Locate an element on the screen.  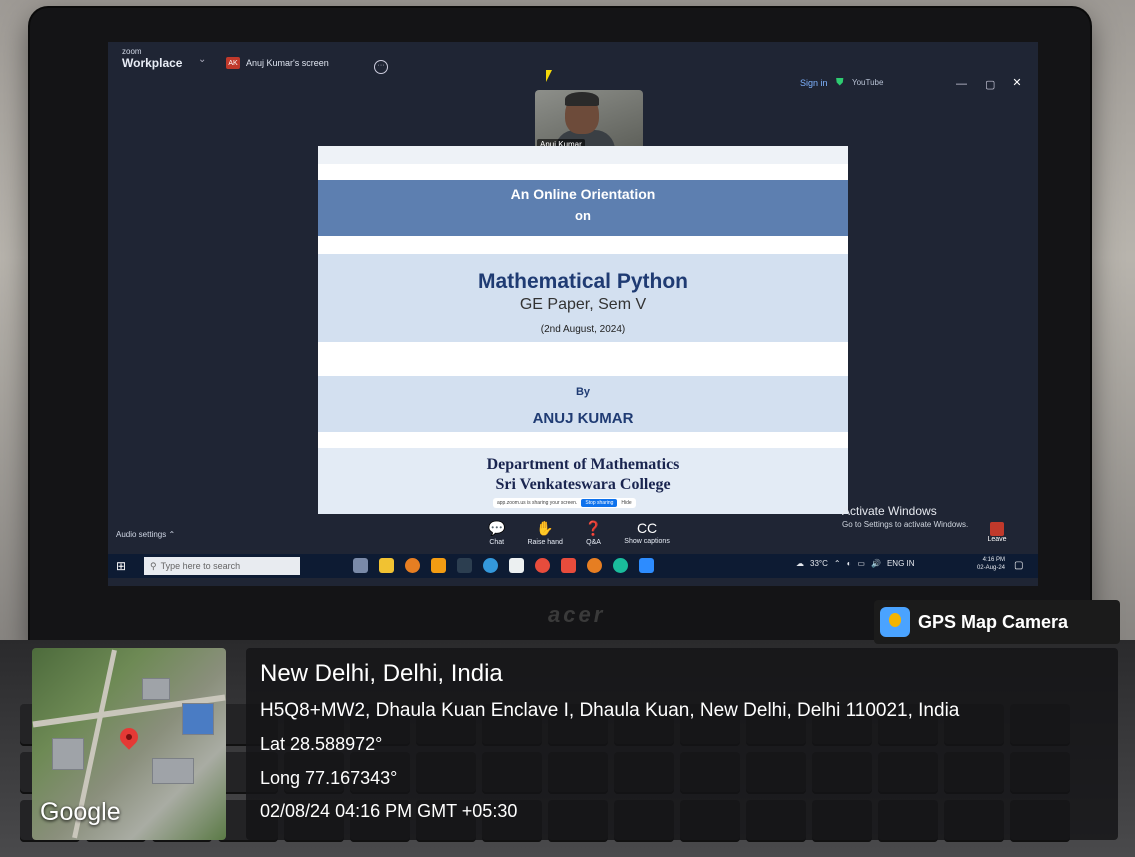
weather-icon: ☁ is located at coordinates (800, 563).